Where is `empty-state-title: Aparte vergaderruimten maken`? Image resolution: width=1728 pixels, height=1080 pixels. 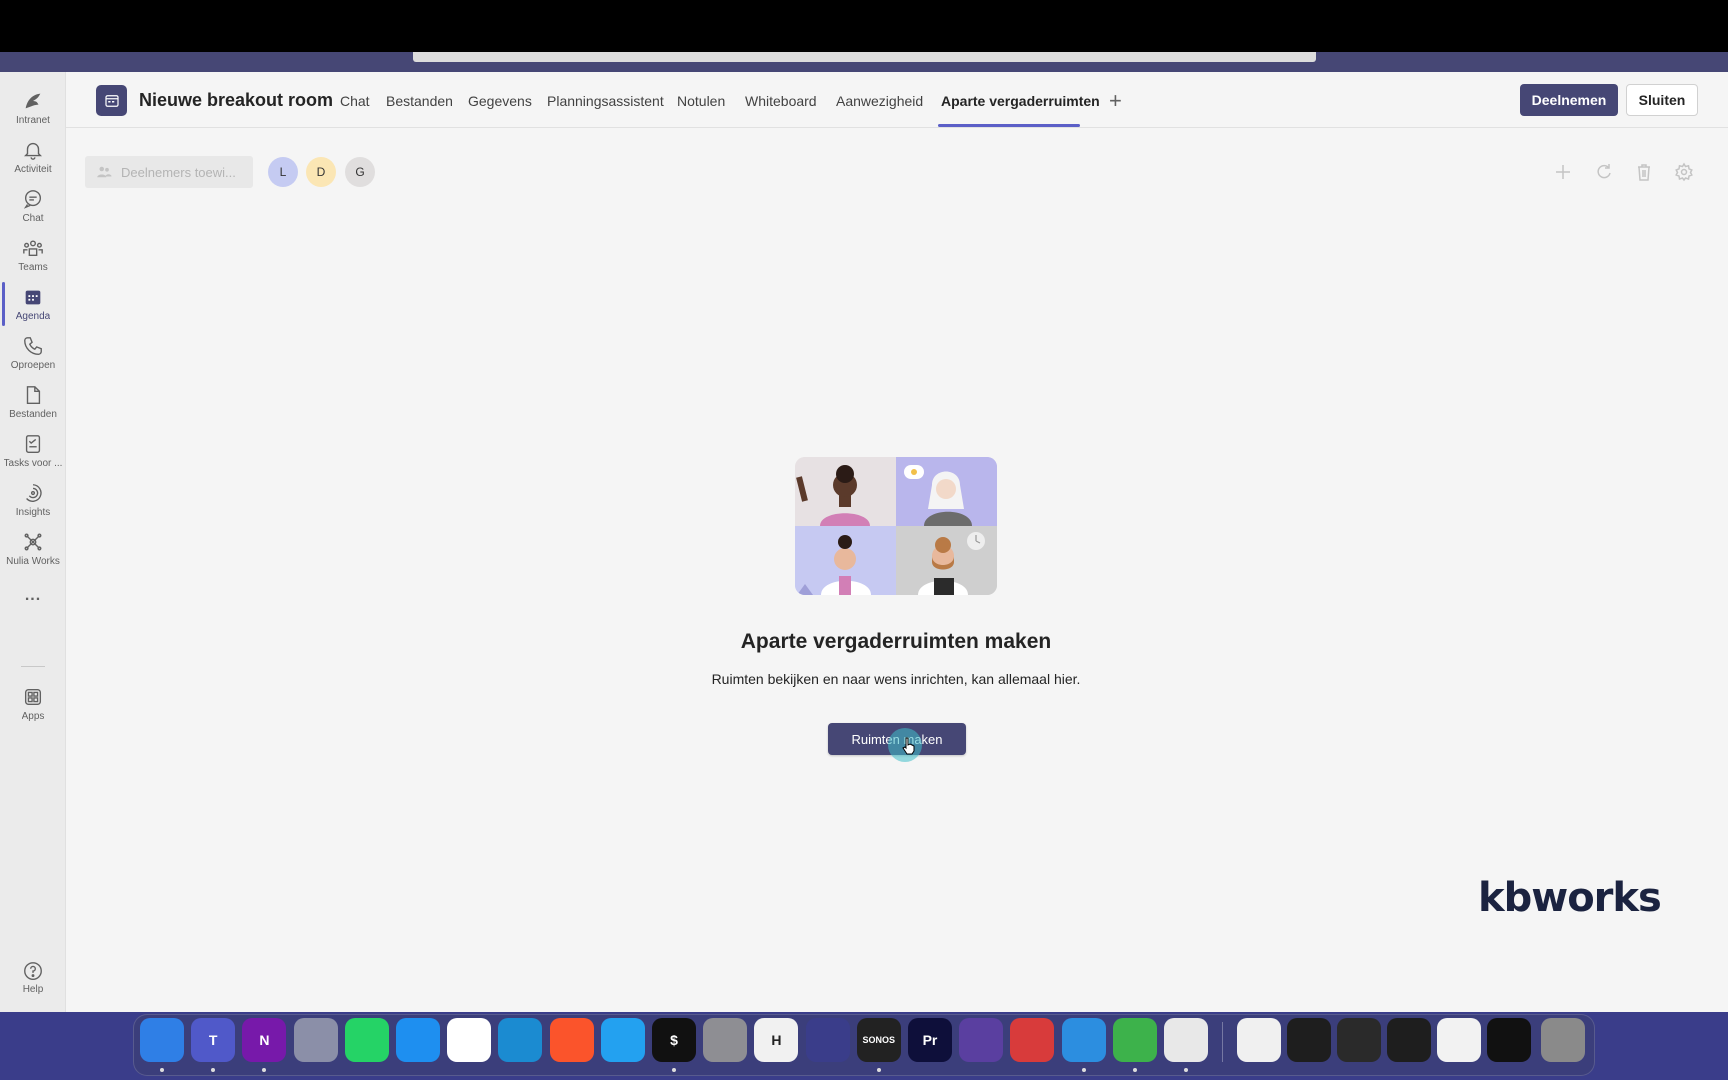
empty-state-title: Aparte vergaderruimten maken is located at coordinates (896, 641).